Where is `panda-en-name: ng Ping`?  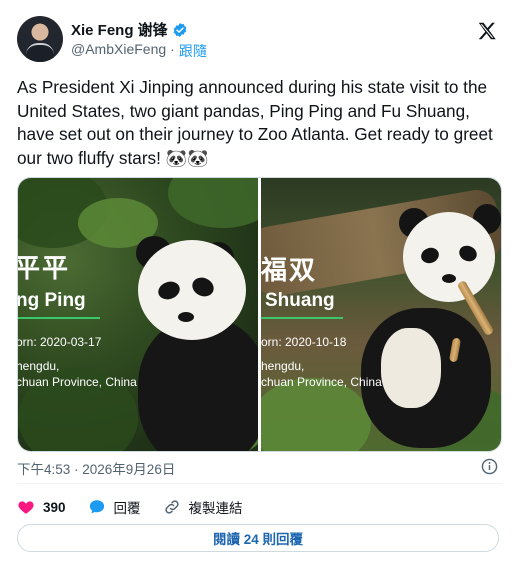
panda-en-name: ng Ping is located at coordinates (52, 300).